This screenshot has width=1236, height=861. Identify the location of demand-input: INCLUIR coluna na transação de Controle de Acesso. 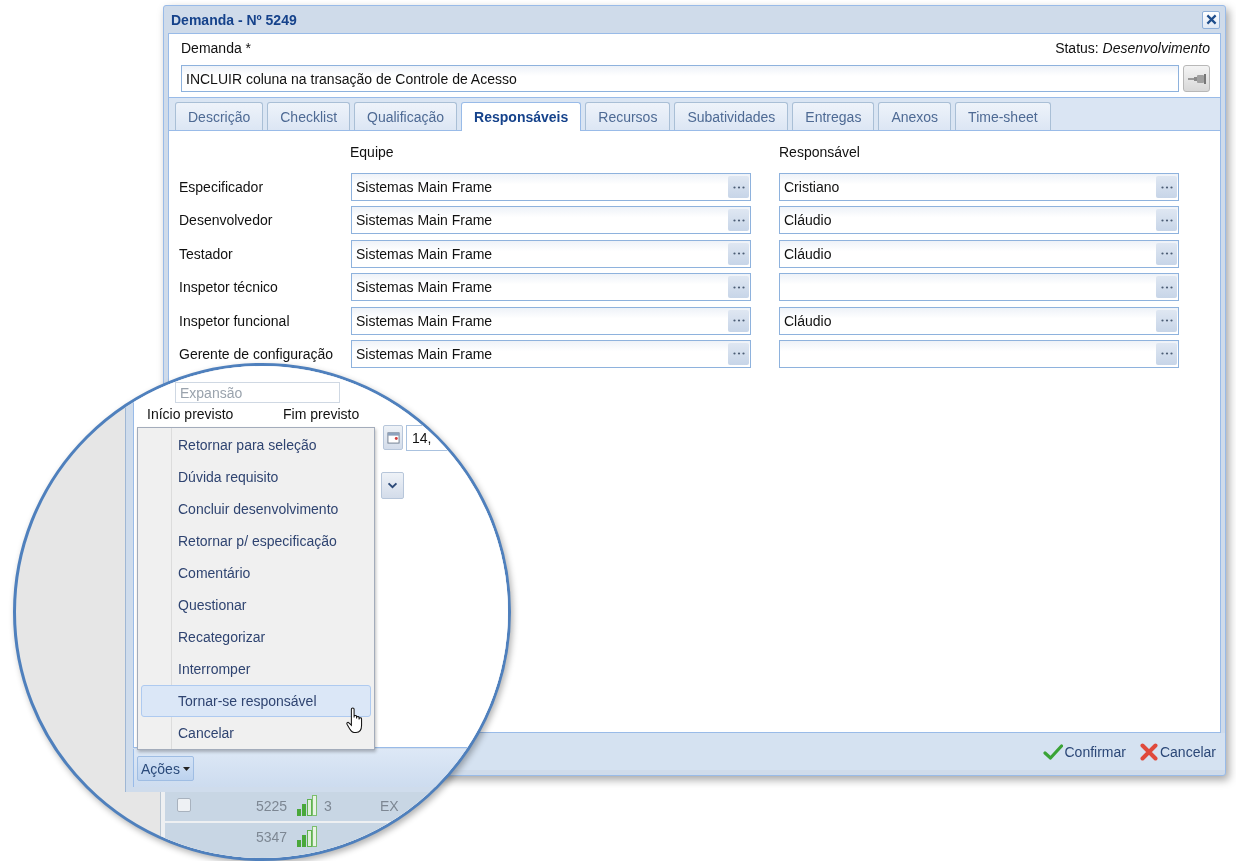
(680, 78).